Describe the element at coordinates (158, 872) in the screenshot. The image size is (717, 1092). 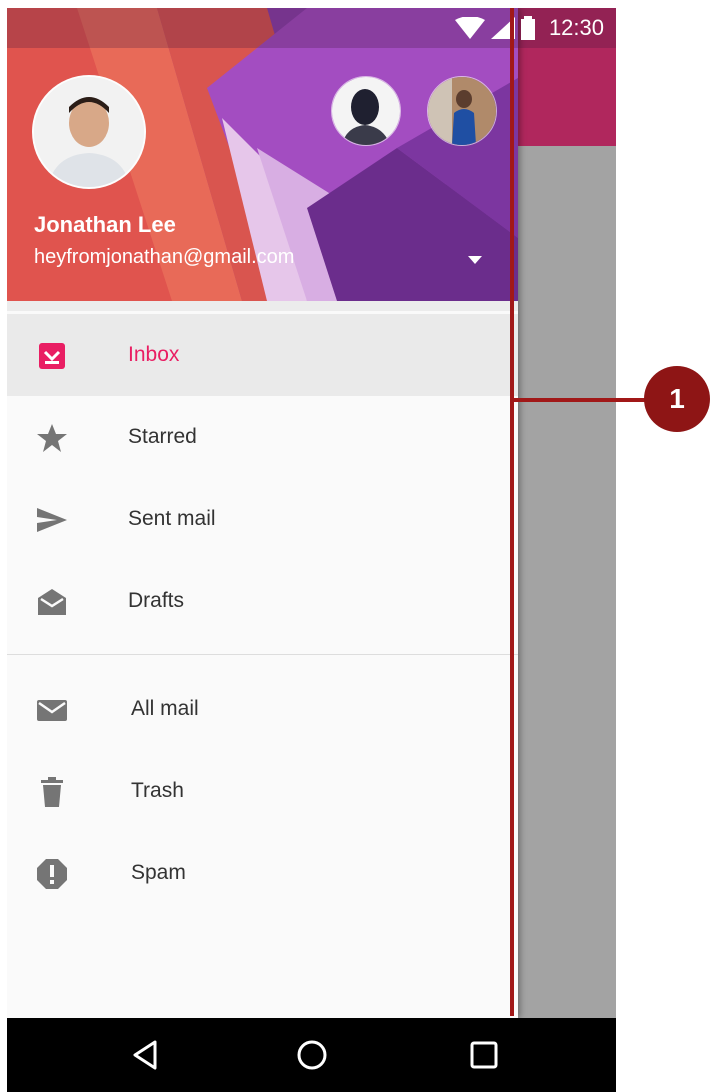
I see `menu-label: Spam` at that location.